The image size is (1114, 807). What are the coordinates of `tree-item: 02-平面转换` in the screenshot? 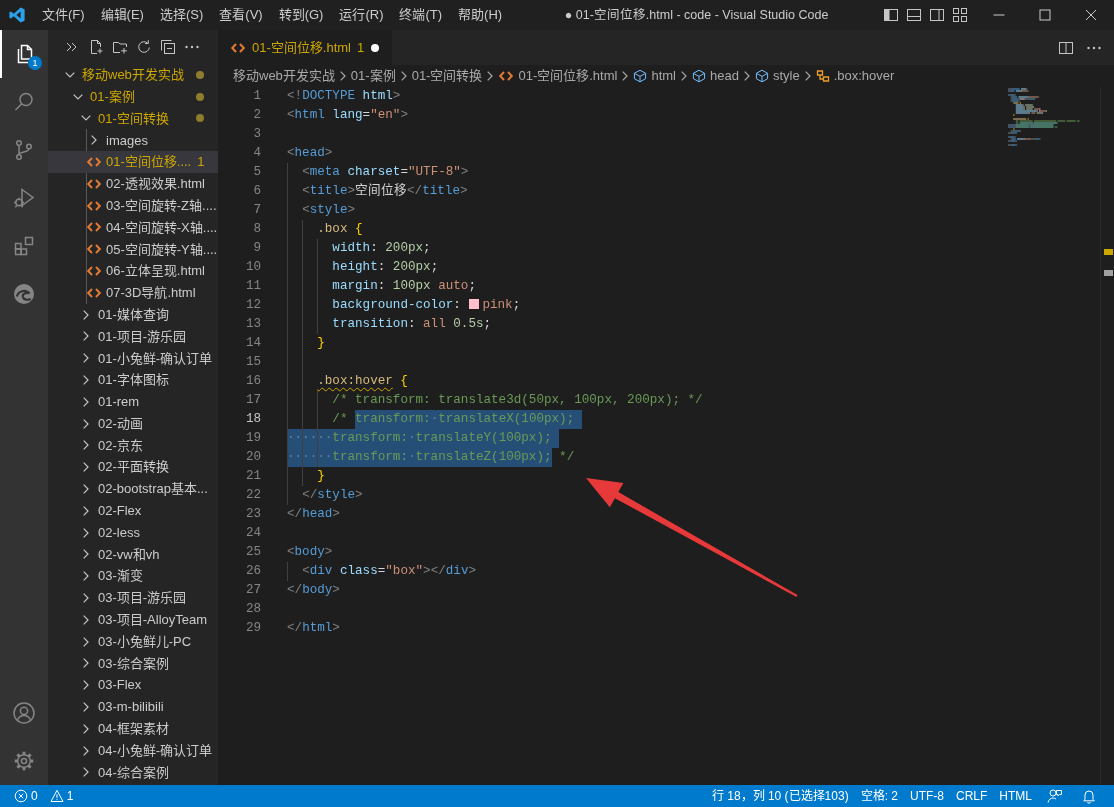 It's located at (133, 467).